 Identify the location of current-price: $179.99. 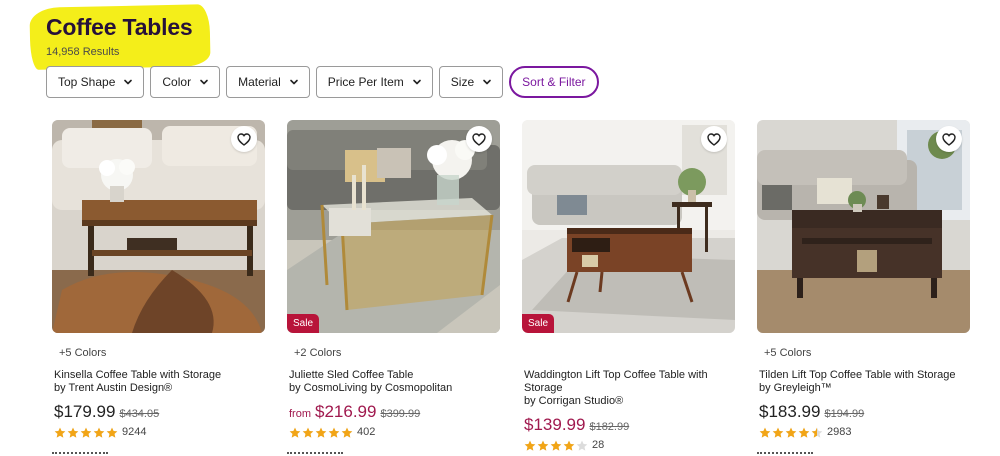
(85, 411).